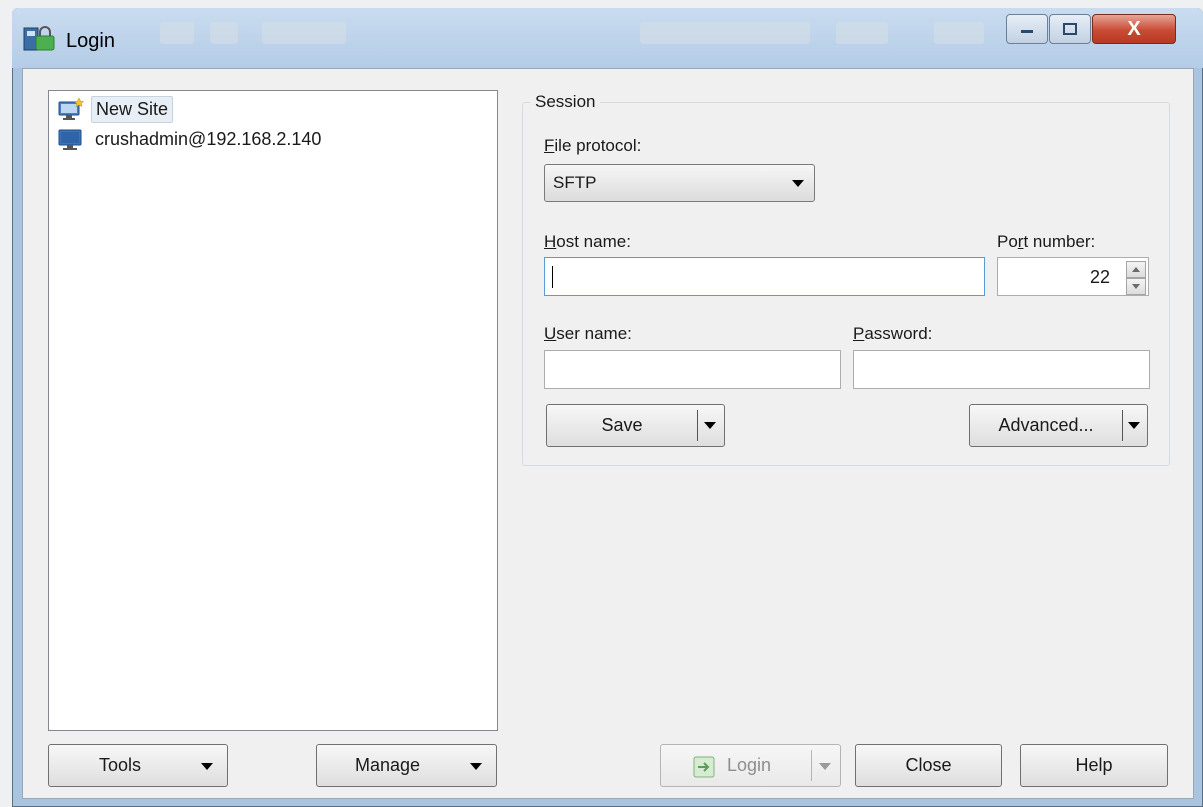  What do you see at coordinates (1027, 29) in the screenshot?
I see `minimize-button` at bounding box center [1027, 29].